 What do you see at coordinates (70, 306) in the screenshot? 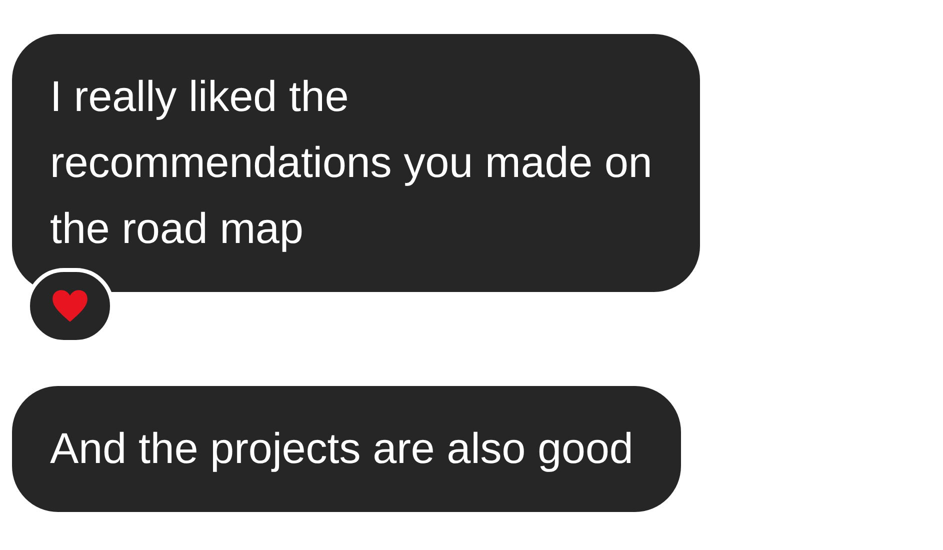
I see `heart-icon` at bounding box center [70, 306].